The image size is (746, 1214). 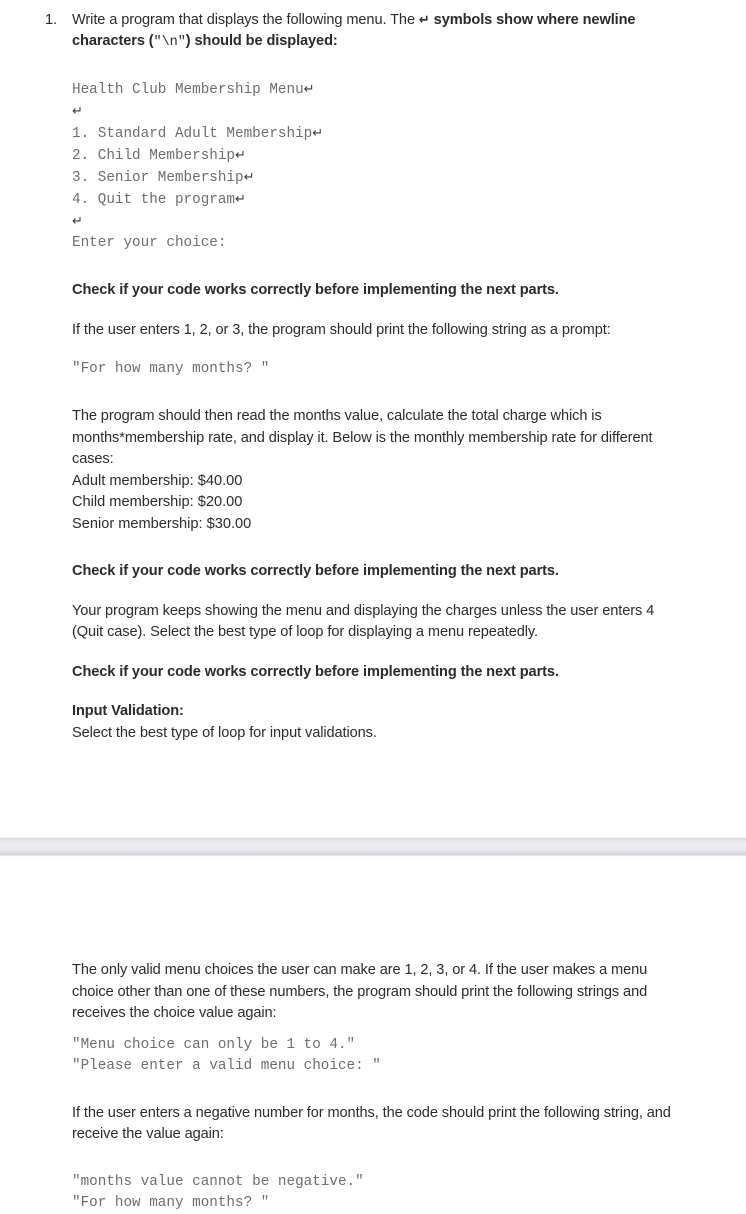 I want to click on negative-string-line: "months value cannot be negative.", so click(x=218, y=1181).